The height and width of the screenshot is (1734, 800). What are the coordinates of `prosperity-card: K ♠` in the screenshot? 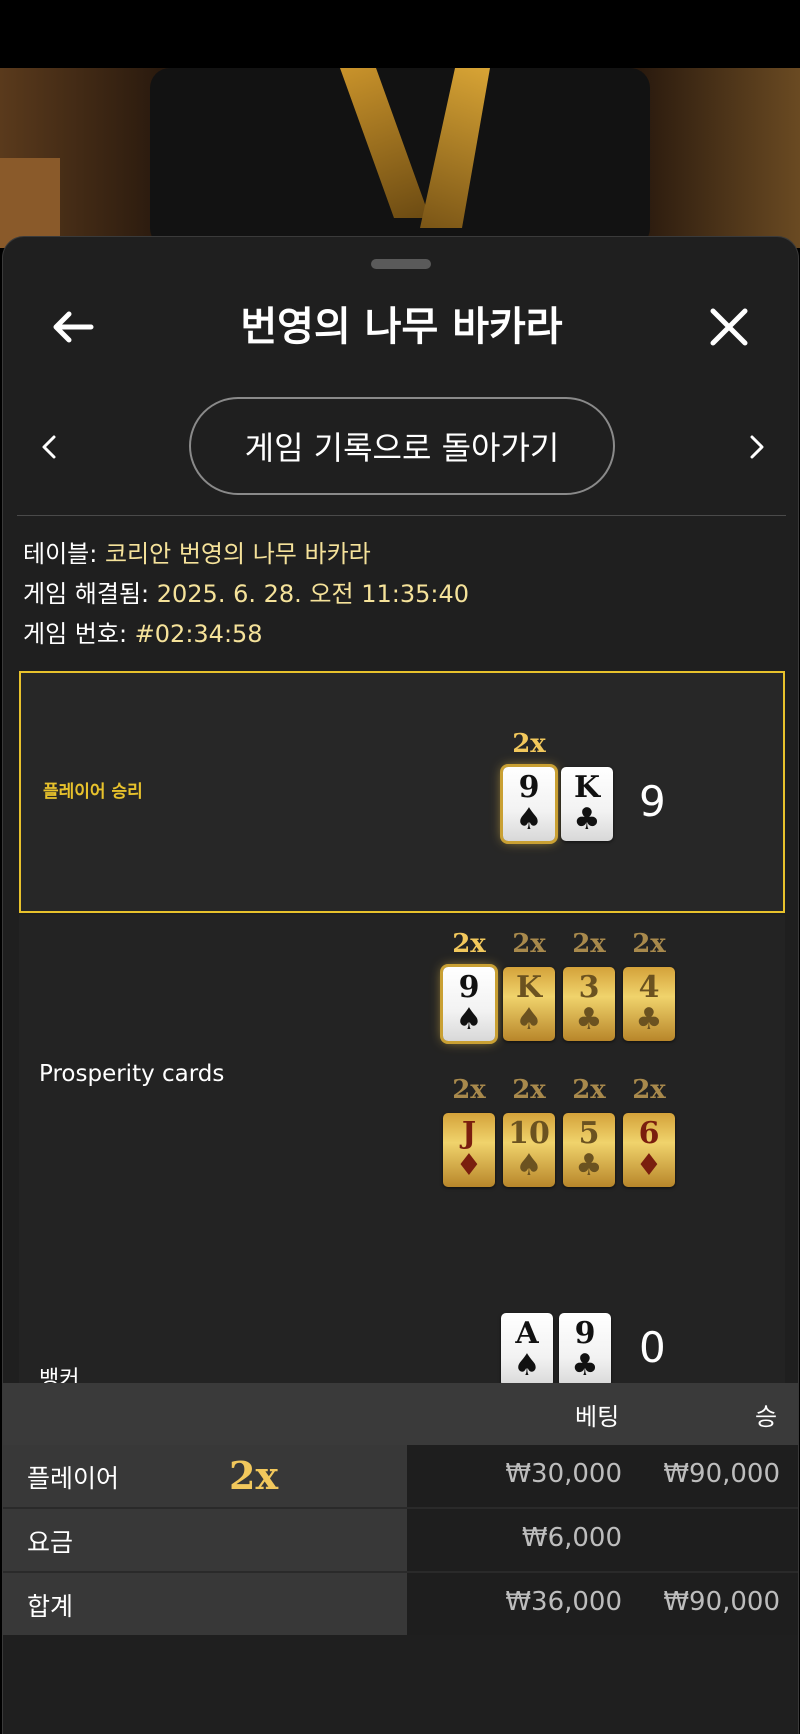 It's located at (529, 1004).